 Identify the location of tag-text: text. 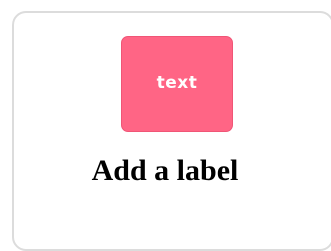
(177, 83).